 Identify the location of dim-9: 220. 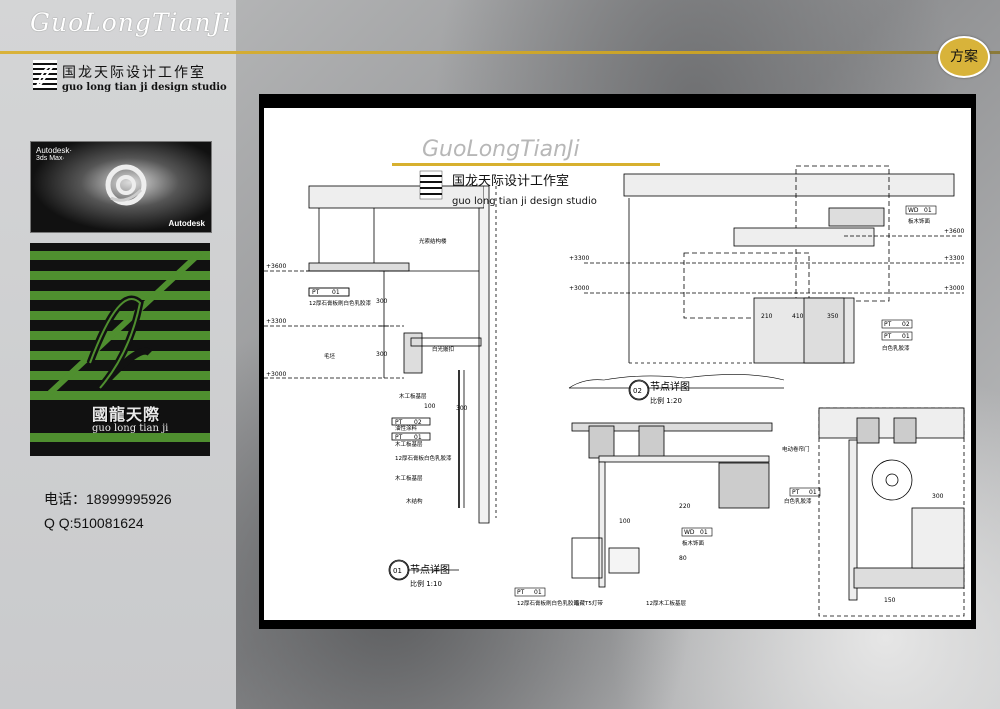
(685, 506).